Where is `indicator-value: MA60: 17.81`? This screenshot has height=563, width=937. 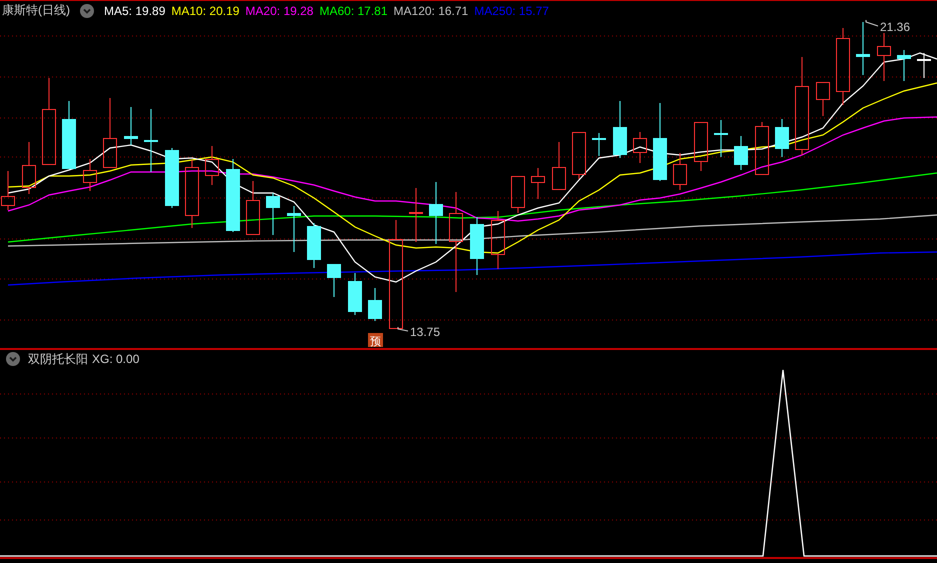
indicator-value: MA60: 17.81 is located at coordinates (353, 11).